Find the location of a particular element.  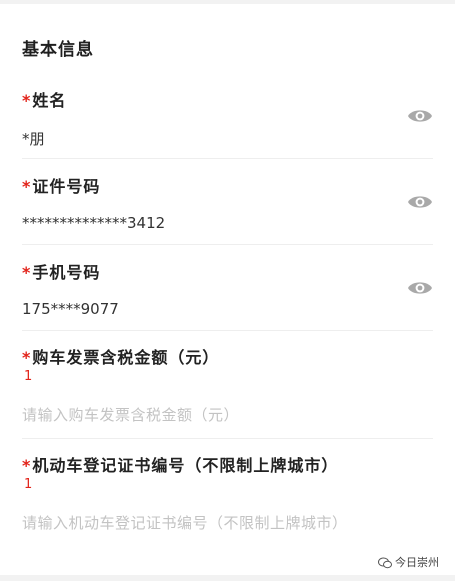

invoice-amount-label: *购车发票含税金额（元） is located at coordinates (121, 357).